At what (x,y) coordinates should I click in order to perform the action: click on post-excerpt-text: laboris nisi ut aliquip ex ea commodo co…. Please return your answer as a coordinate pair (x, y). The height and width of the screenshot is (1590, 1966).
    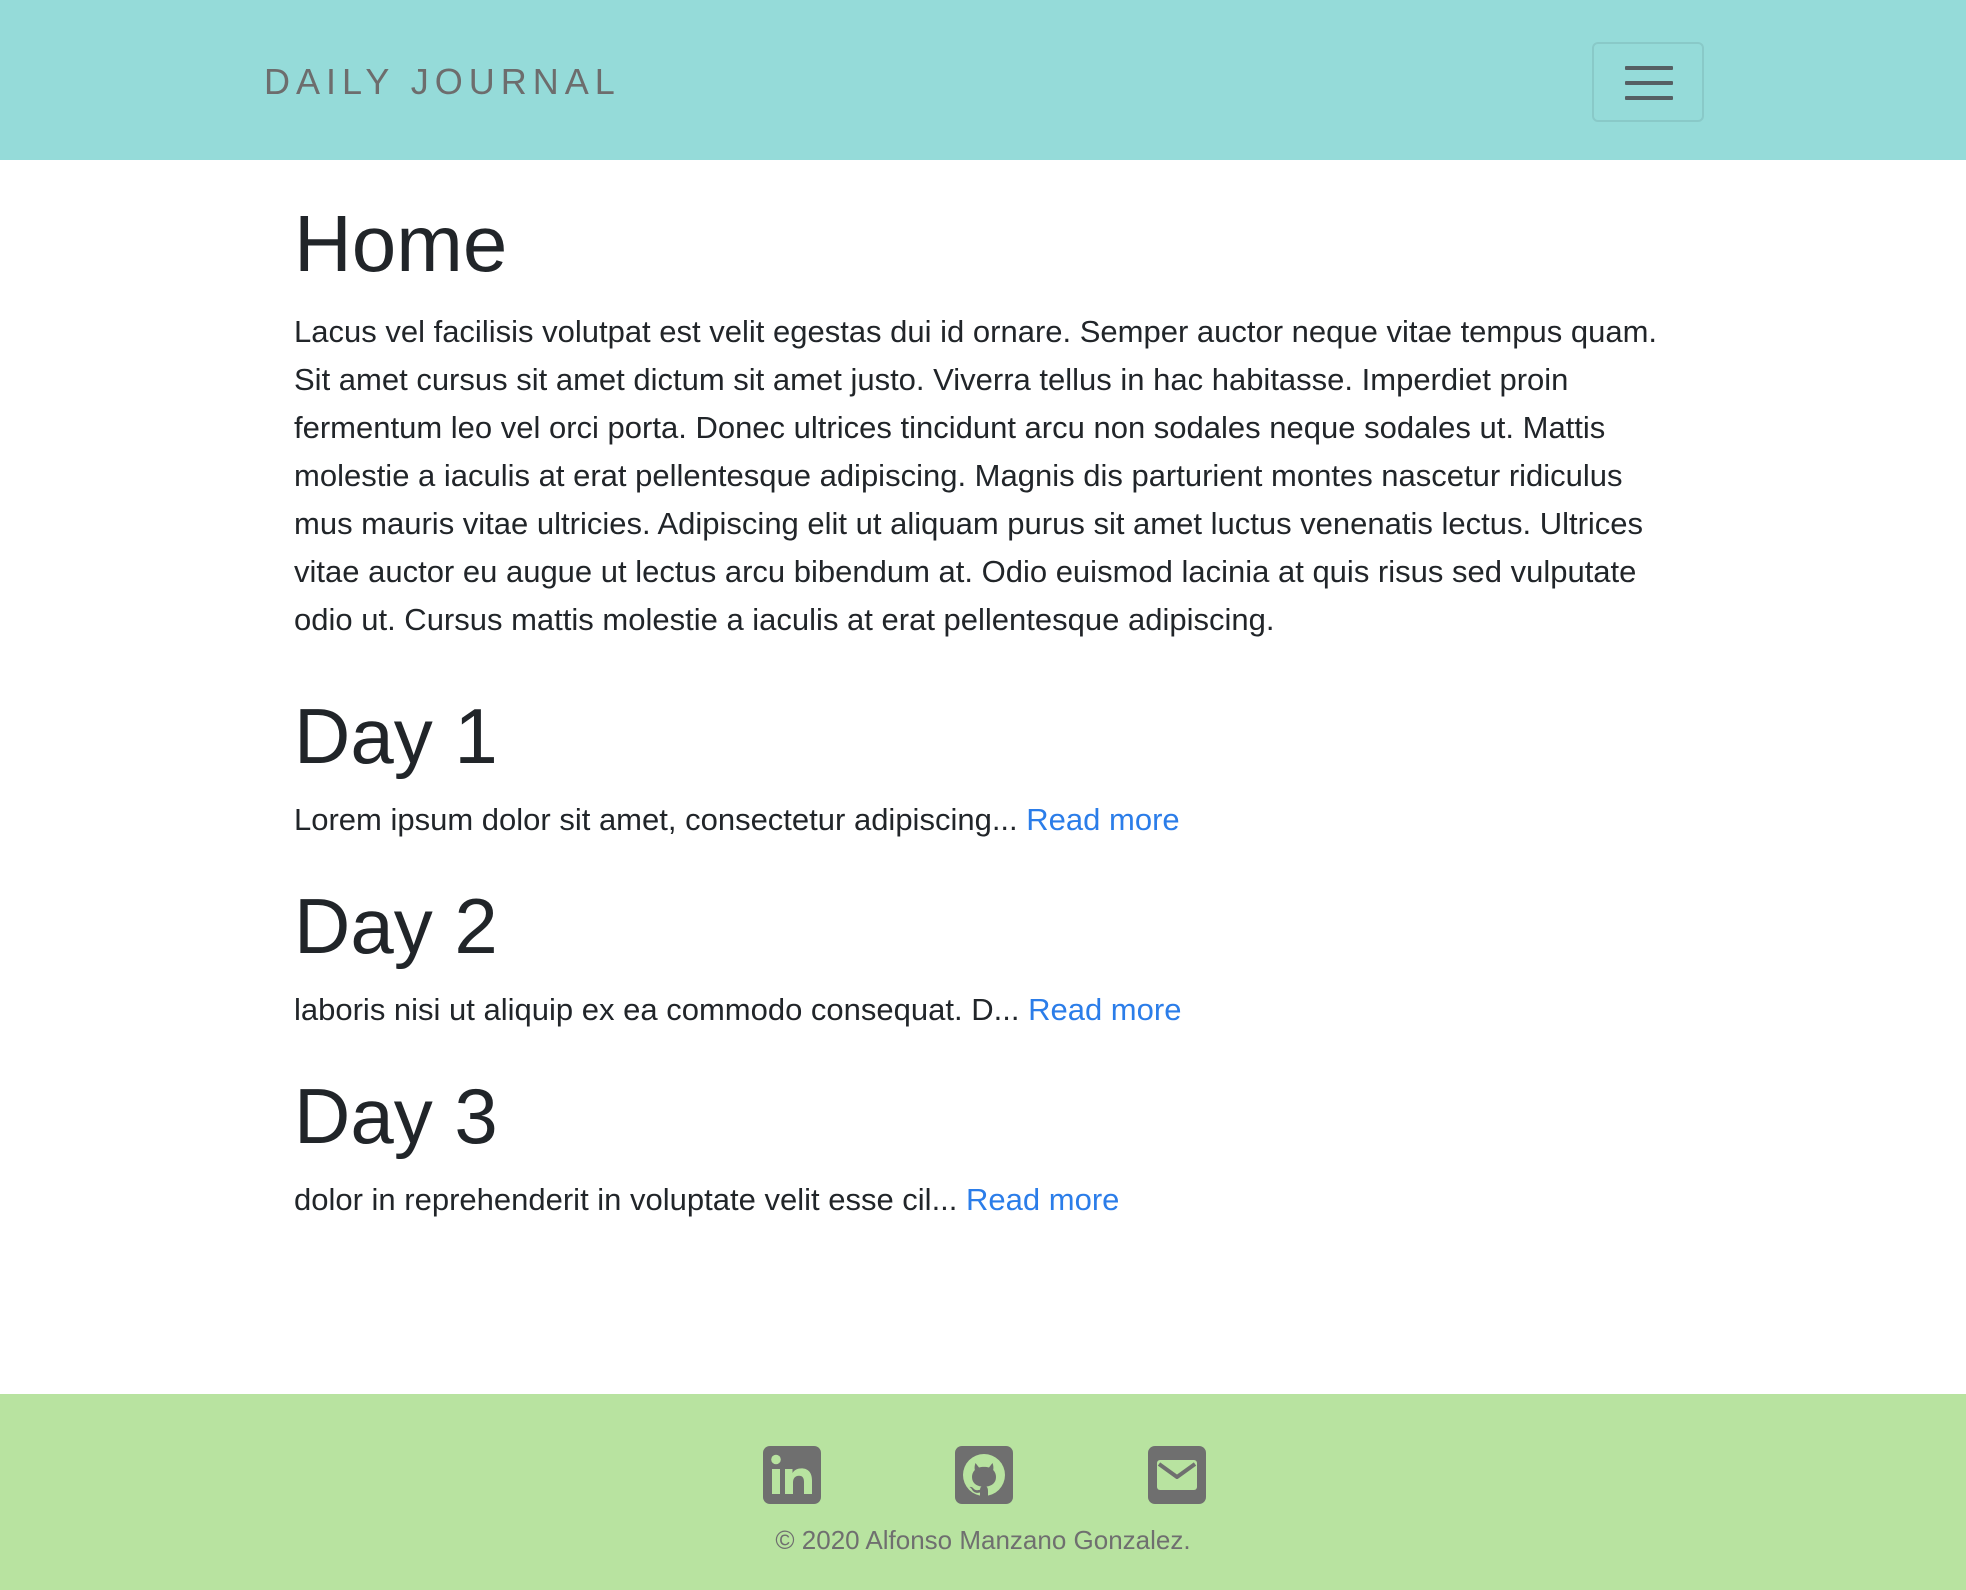
    Looking at the image, I should click on (657, 1009).